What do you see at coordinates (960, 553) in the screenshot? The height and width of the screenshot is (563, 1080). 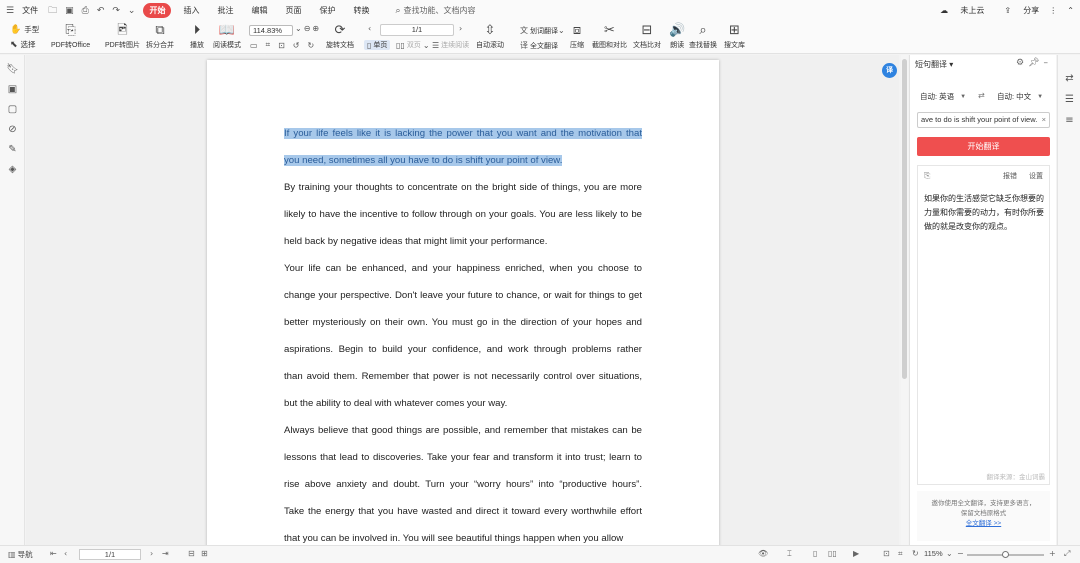 I see `zoom-out-icon: −` at bounding box center [960, 553].